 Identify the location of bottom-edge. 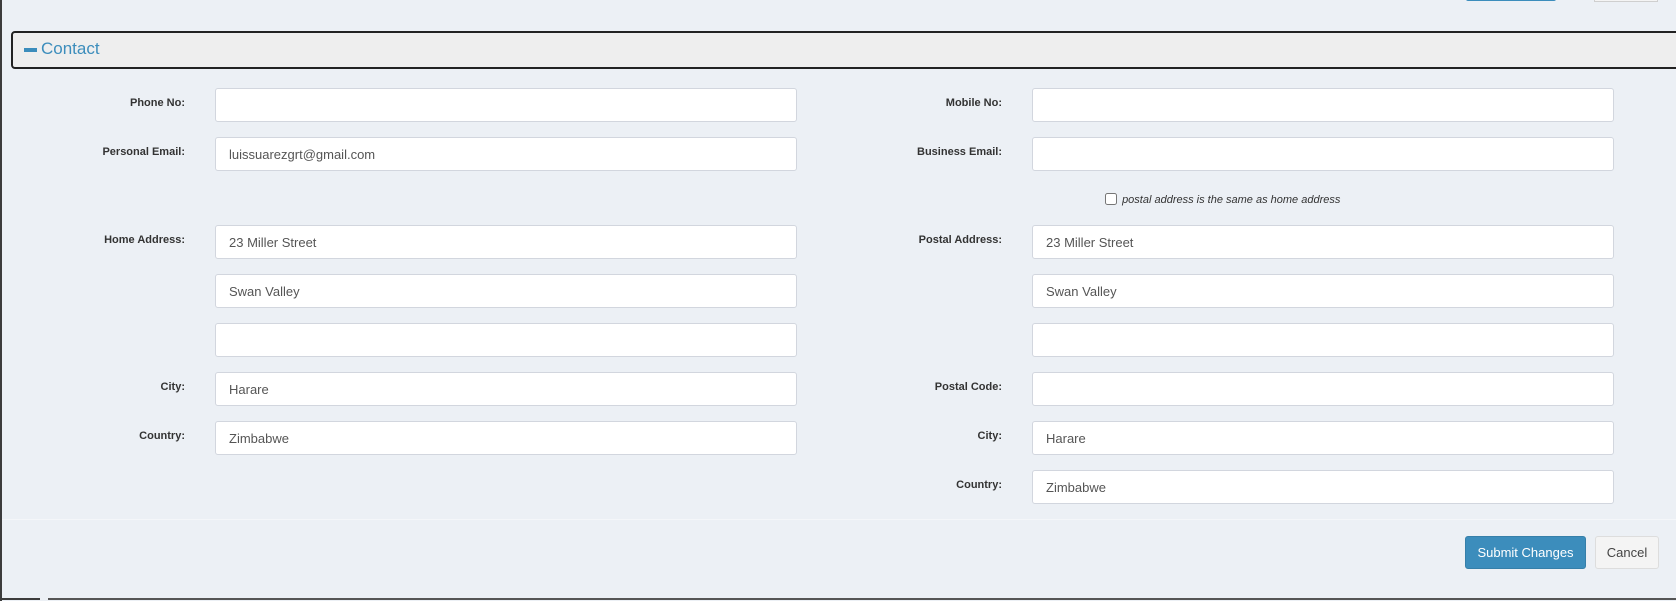
(862, 599).